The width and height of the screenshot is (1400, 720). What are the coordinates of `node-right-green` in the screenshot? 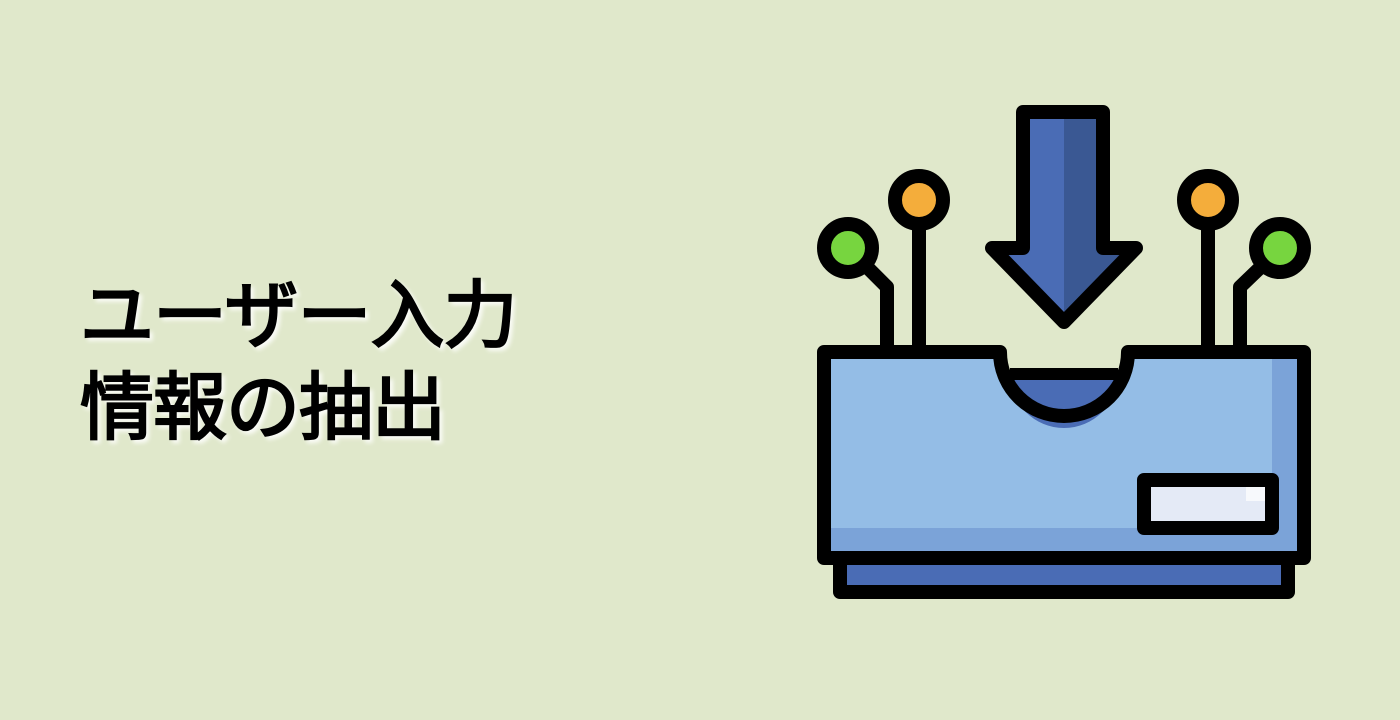 It's located at (1280, 248).